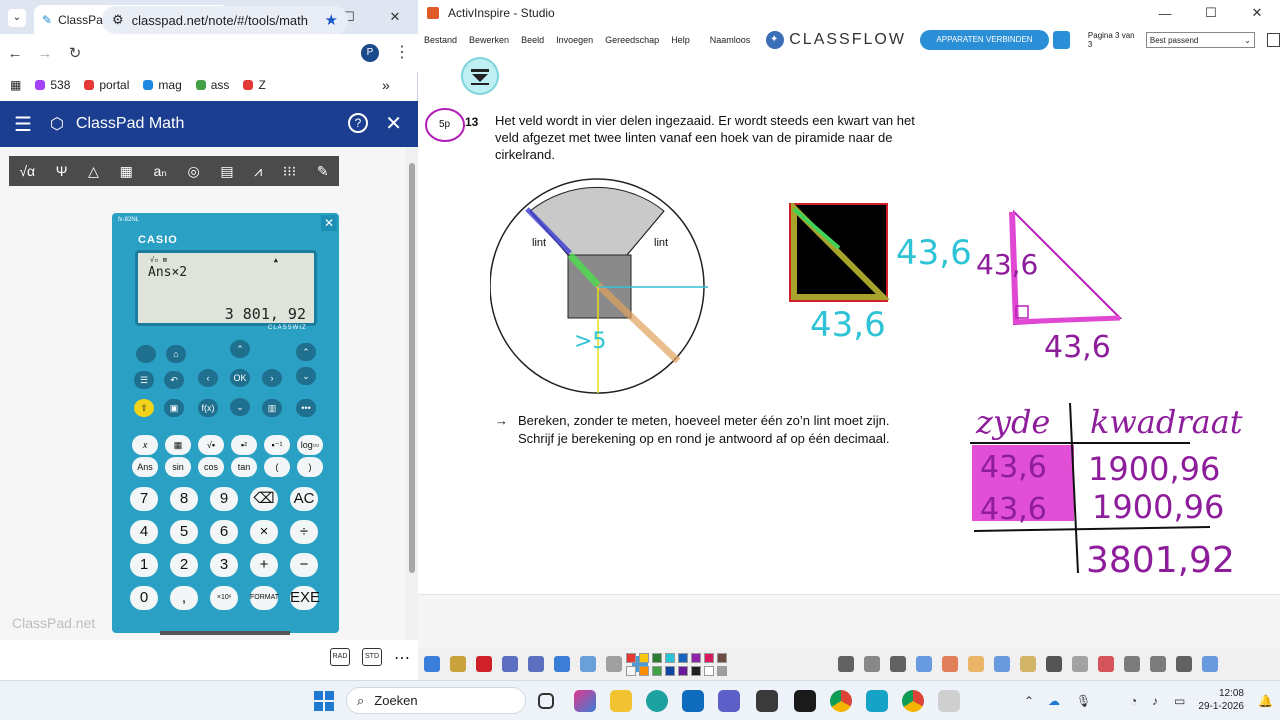 The width and height of the screenshot is (1280, 720). What do you see at coordinates (546, 701) in the screenshot?
I see `task-view-icon` at bounding box center [546, 701].